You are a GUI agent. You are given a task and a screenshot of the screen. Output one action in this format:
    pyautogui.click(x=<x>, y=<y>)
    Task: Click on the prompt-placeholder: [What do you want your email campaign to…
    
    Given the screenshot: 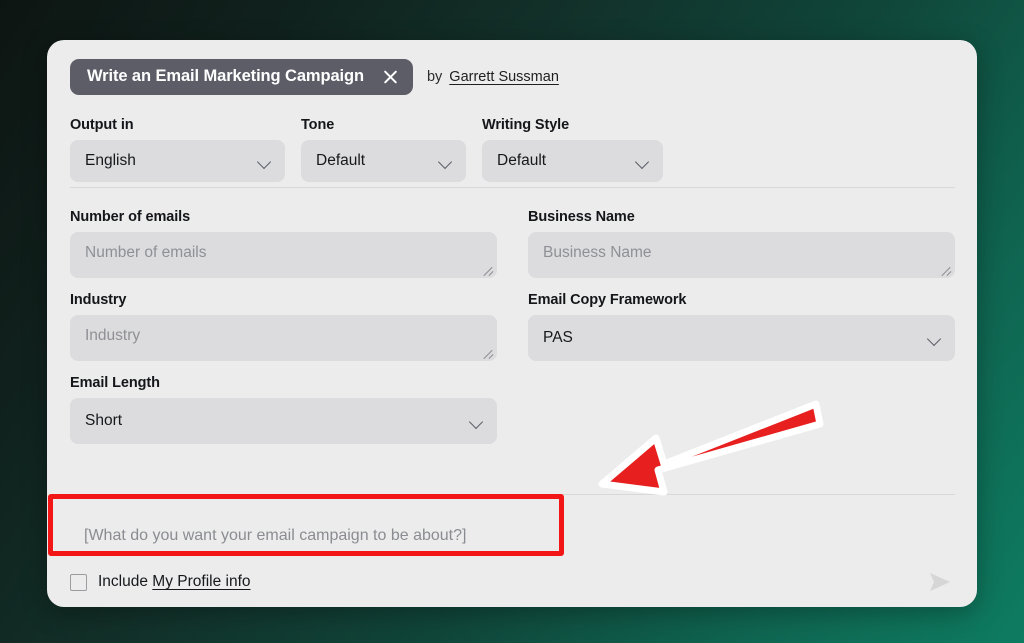 What is the action you would take?
    pyautogui.click(x=275, y=535)
    